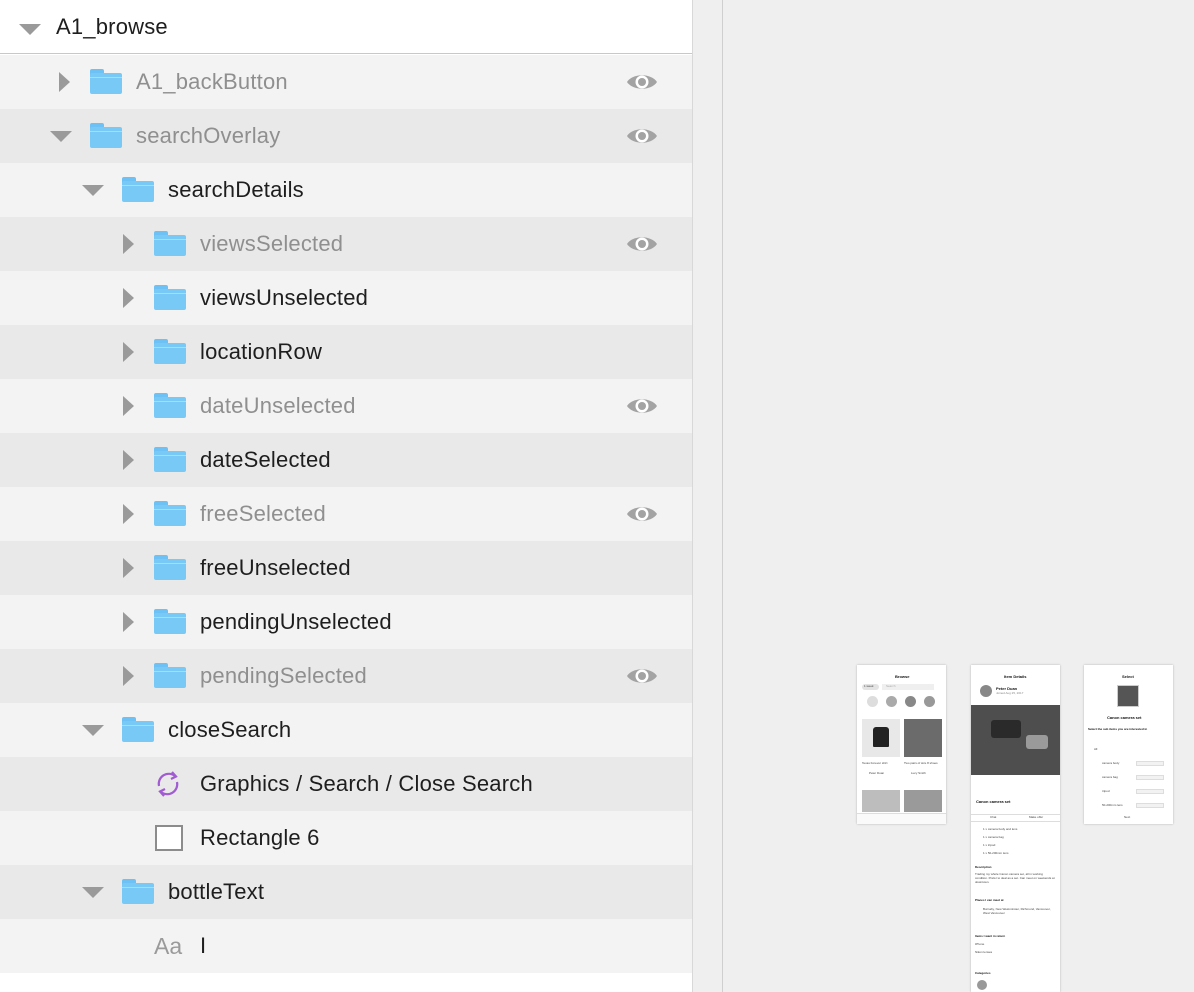  Describe the element at coordinates (1128, 696) in the screenshot. I see `item-thumbnail` at that location.